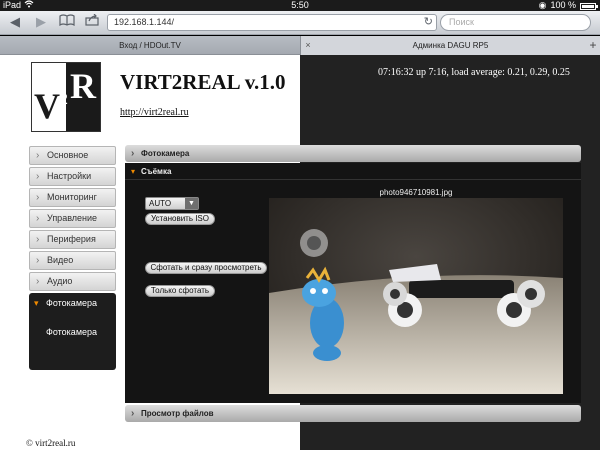 Image resolution: width=600 pixels, height=450 pixels. I want to click on sidebar-item-audio: Аудио, so click(72, 281).